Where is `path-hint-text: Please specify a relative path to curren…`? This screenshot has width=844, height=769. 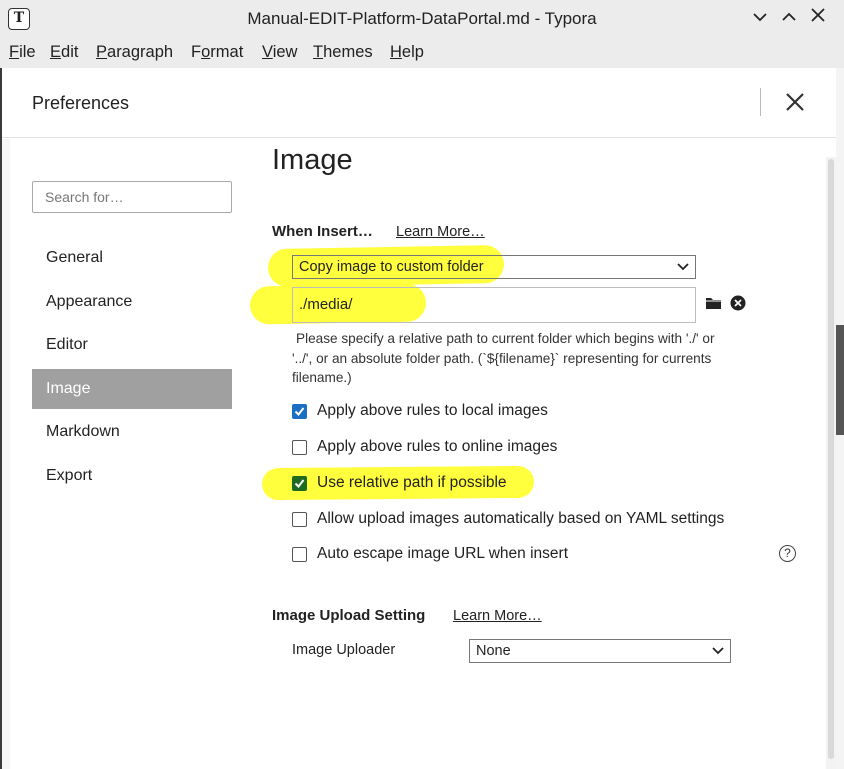 path-hint-text: Please specify a relative path to curren… is located at coordinates (503, 358).